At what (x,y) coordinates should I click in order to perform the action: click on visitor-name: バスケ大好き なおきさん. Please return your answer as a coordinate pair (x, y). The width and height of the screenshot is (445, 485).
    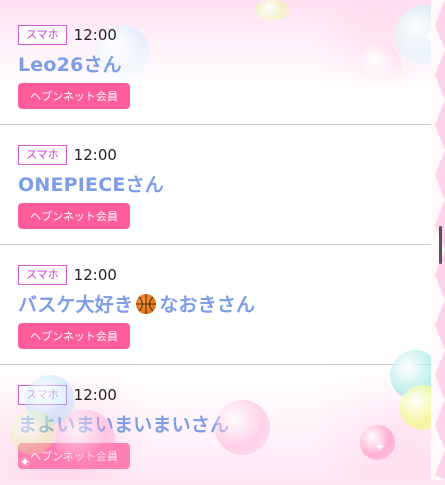
    Looking at the image, I should click on (136, 303).